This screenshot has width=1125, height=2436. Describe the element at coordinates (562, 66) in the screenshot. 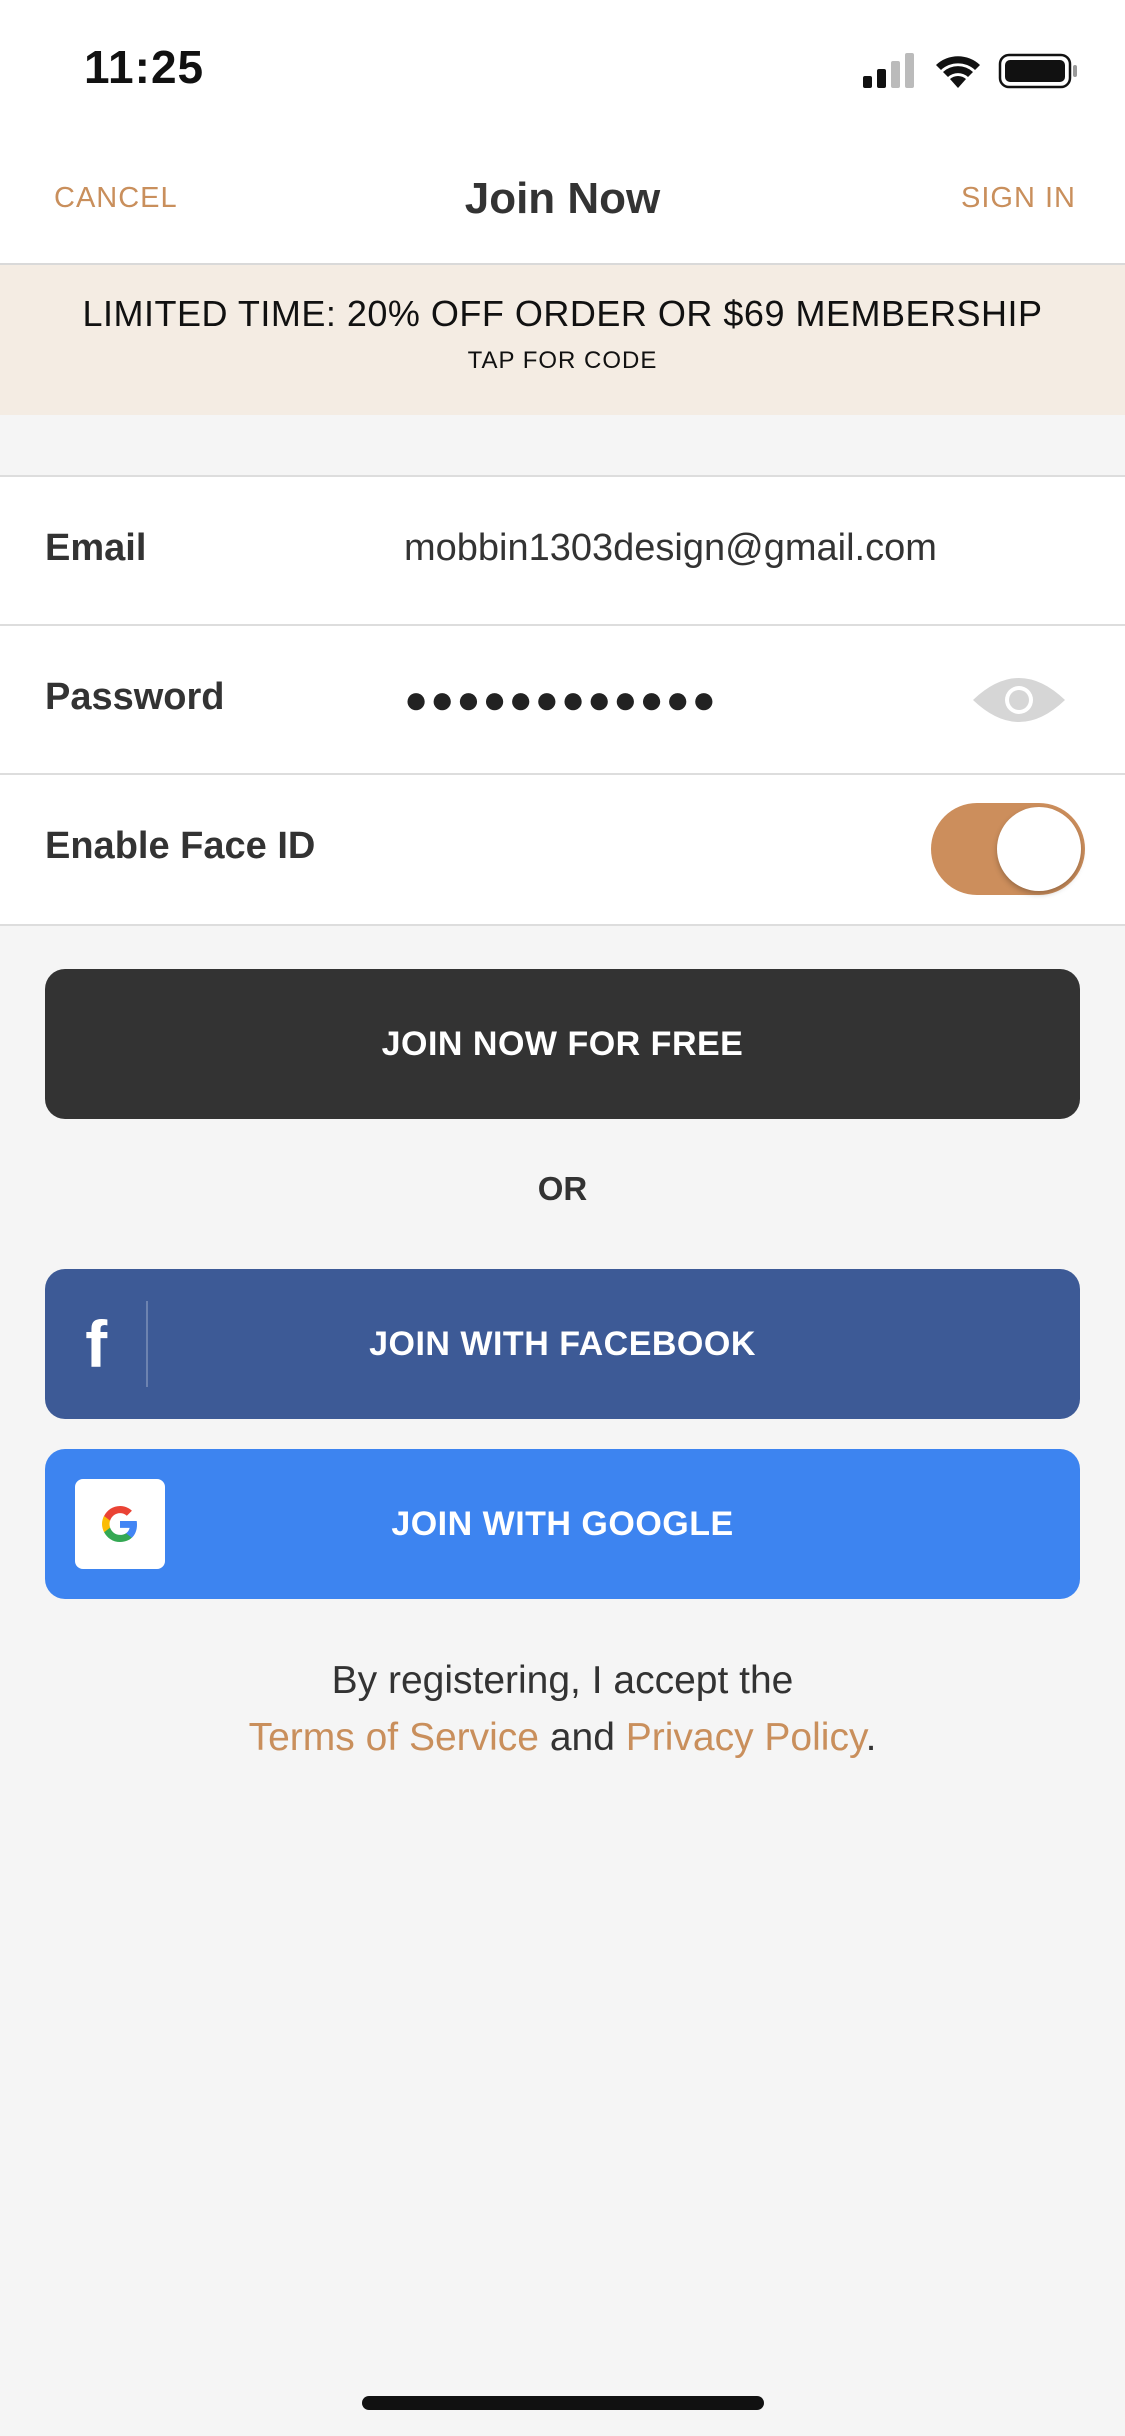

I see `status-bar: 11:25` at that location.